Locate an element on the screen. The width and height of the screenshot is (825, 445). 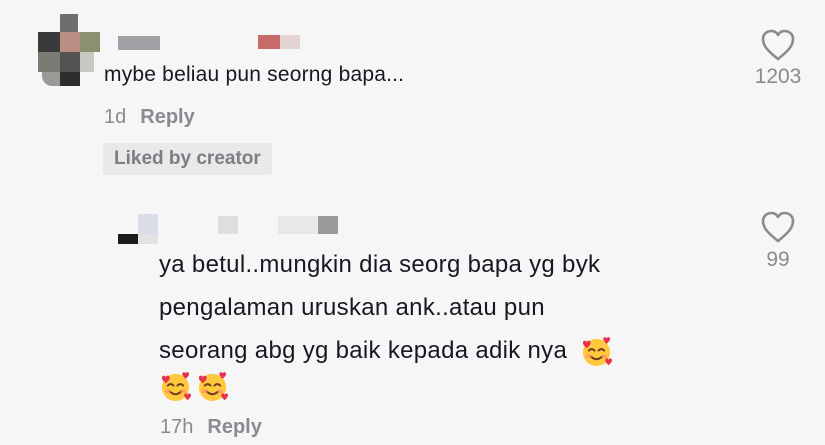
reply-meta: 17h Reply is located at coordinates (211, 427).